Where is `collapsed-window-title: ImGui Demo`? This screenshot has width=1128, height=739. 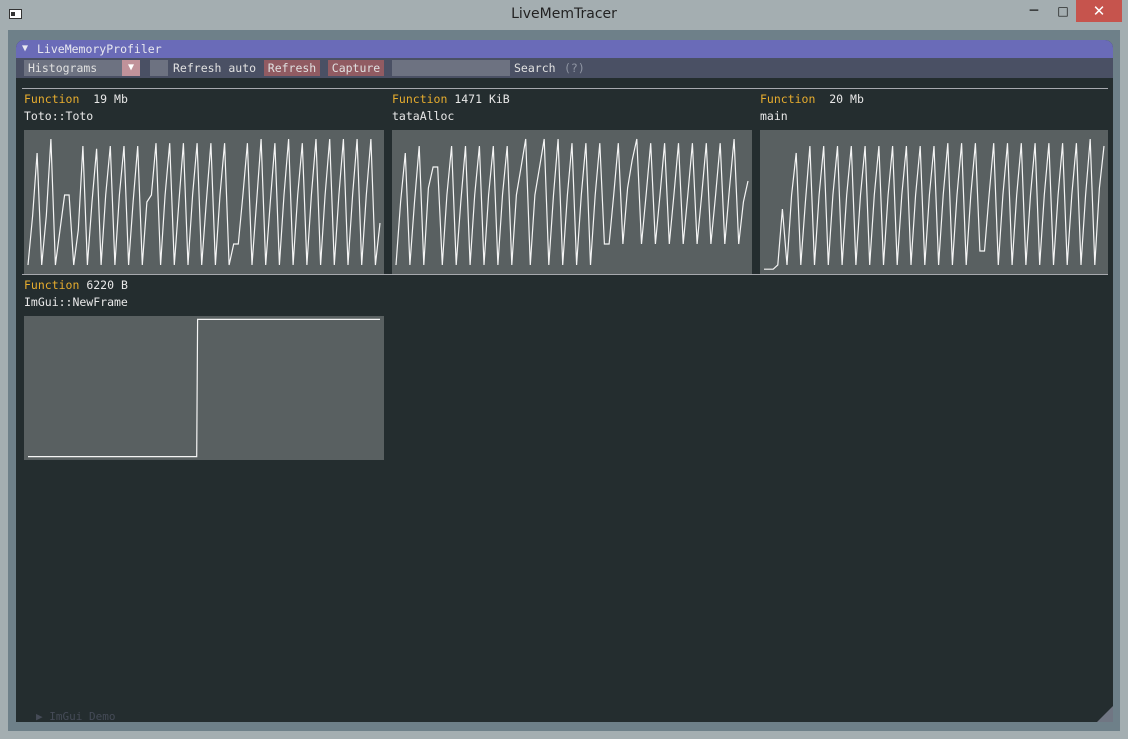
collapsed-window-title: ImGui Demo is located at coordinates (82, 716).